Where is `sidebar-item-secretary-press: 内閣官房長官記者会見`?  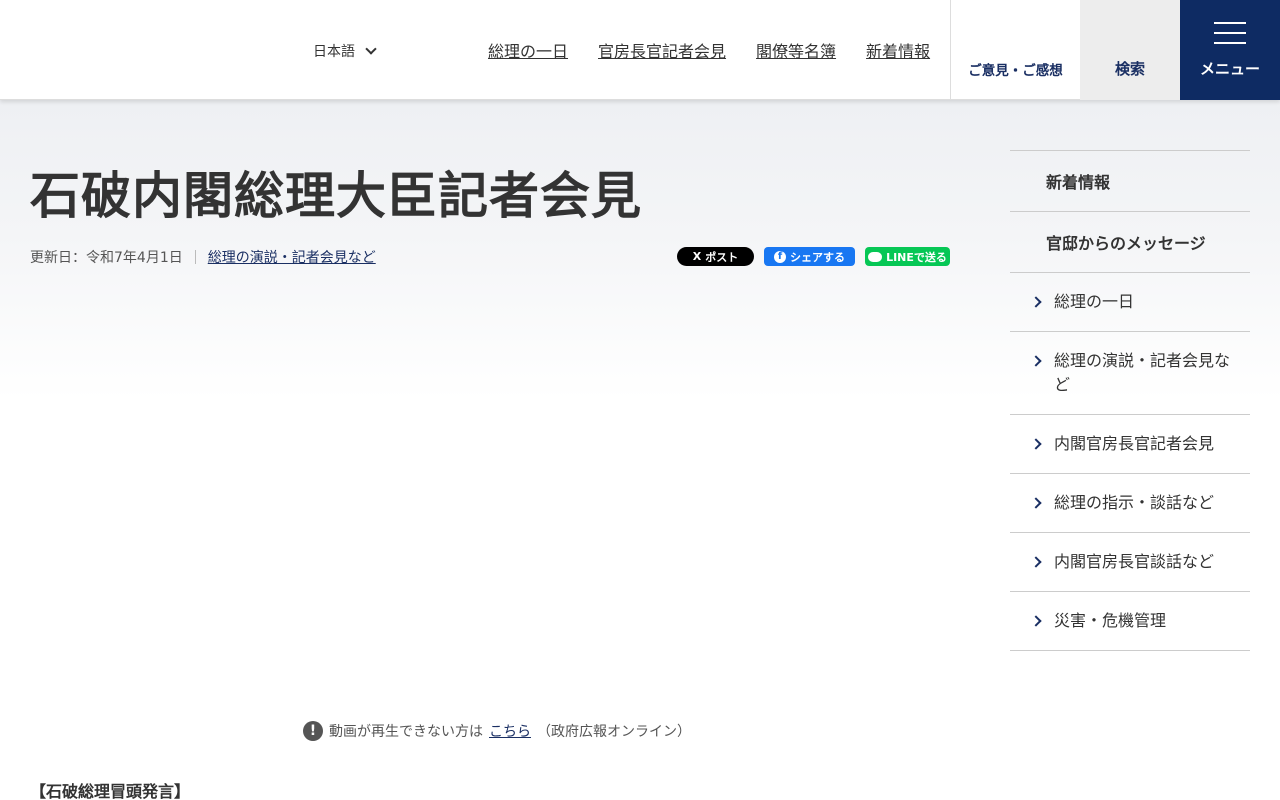
sidebar-item-secretary-press: 内閣官房長官記者会見 is located at coordinates (1130, 444).